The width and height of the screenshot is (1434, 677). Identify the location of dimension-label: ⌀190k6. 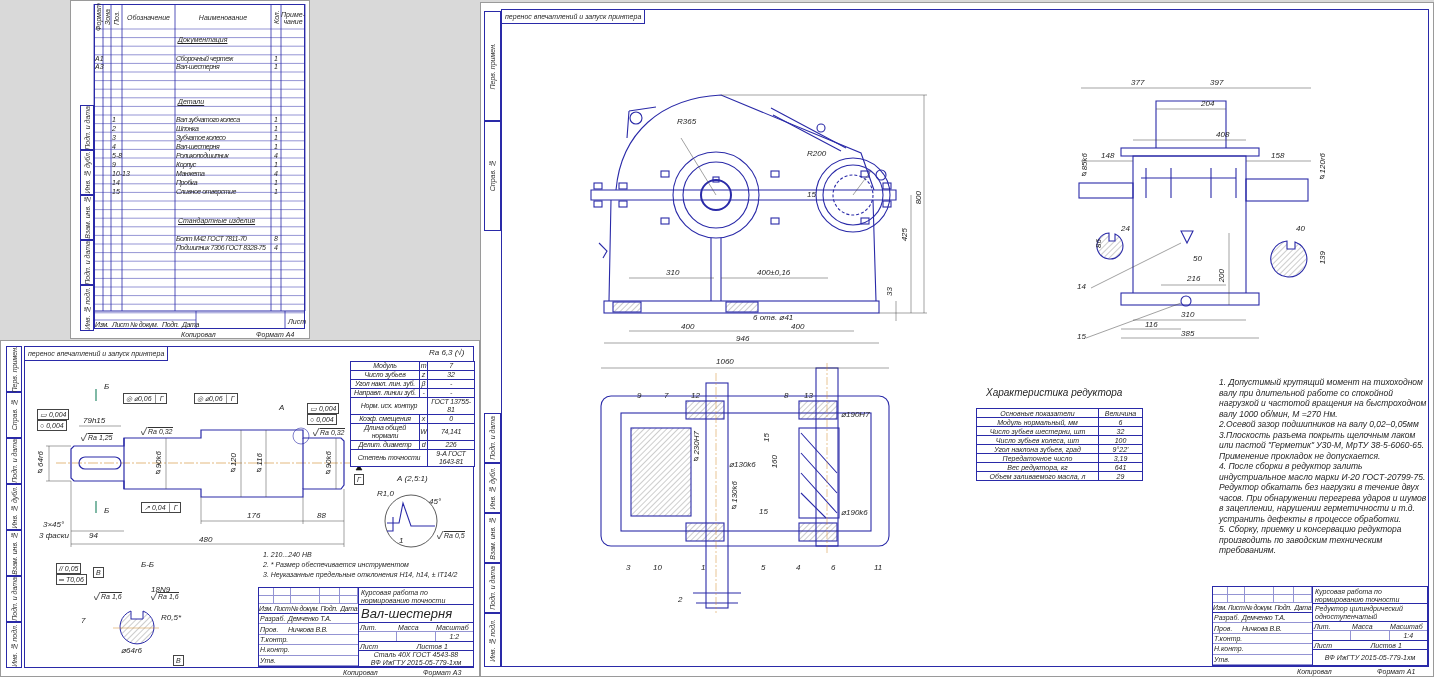
(854, 513).